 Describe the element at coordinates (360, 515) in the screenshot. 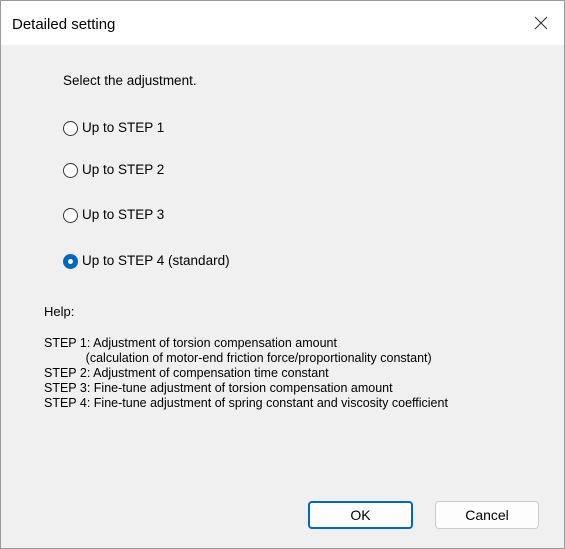

I see `ok-button: OK` at that location.